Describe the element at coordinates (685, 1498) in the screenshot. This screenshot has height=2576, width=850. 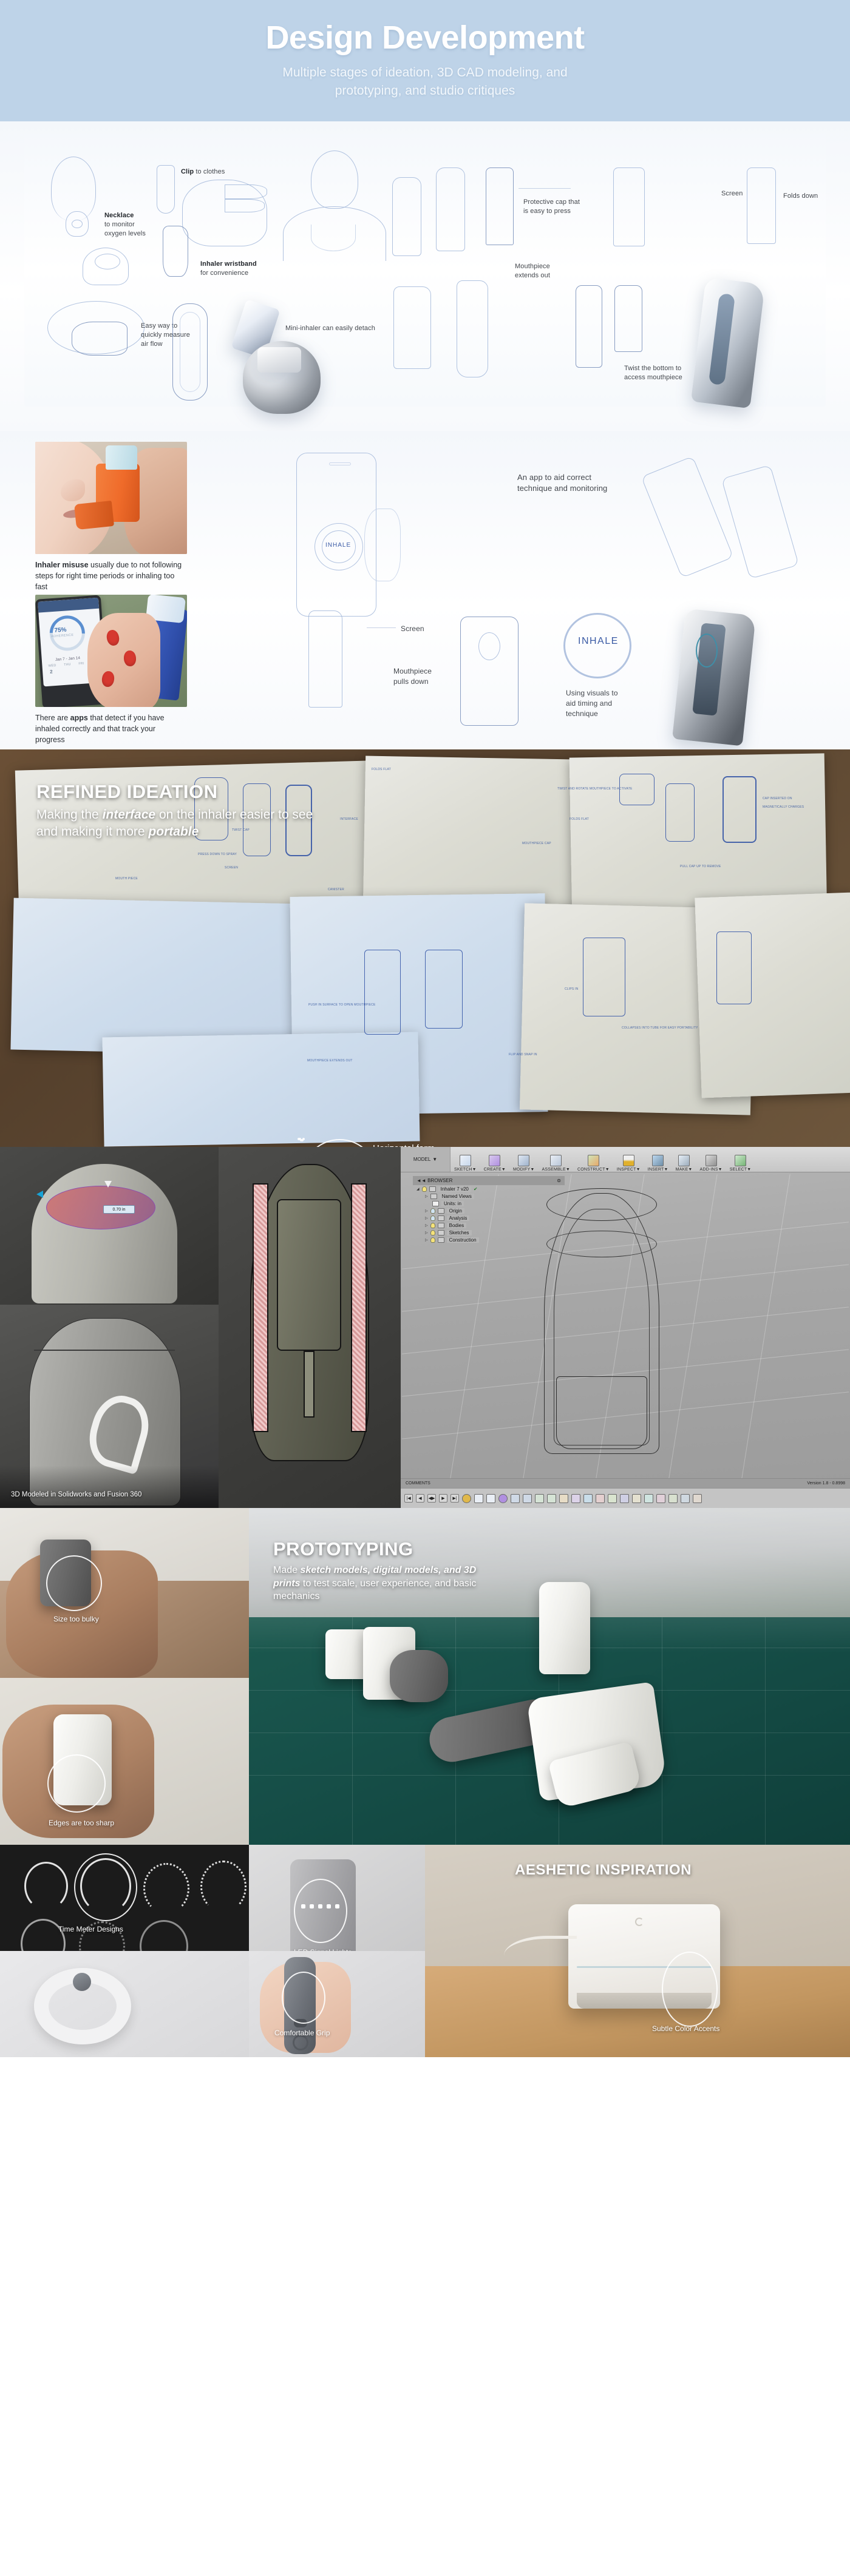
I see `timeline-scale-icon` at that location.